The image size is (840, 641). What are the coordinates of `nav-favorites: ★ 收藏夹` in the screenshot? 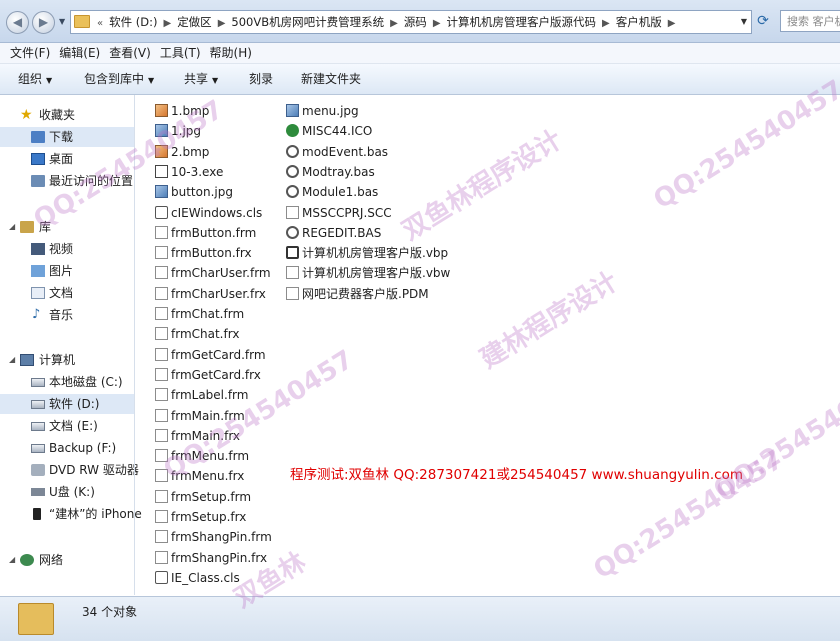 It's located at (67, 115).